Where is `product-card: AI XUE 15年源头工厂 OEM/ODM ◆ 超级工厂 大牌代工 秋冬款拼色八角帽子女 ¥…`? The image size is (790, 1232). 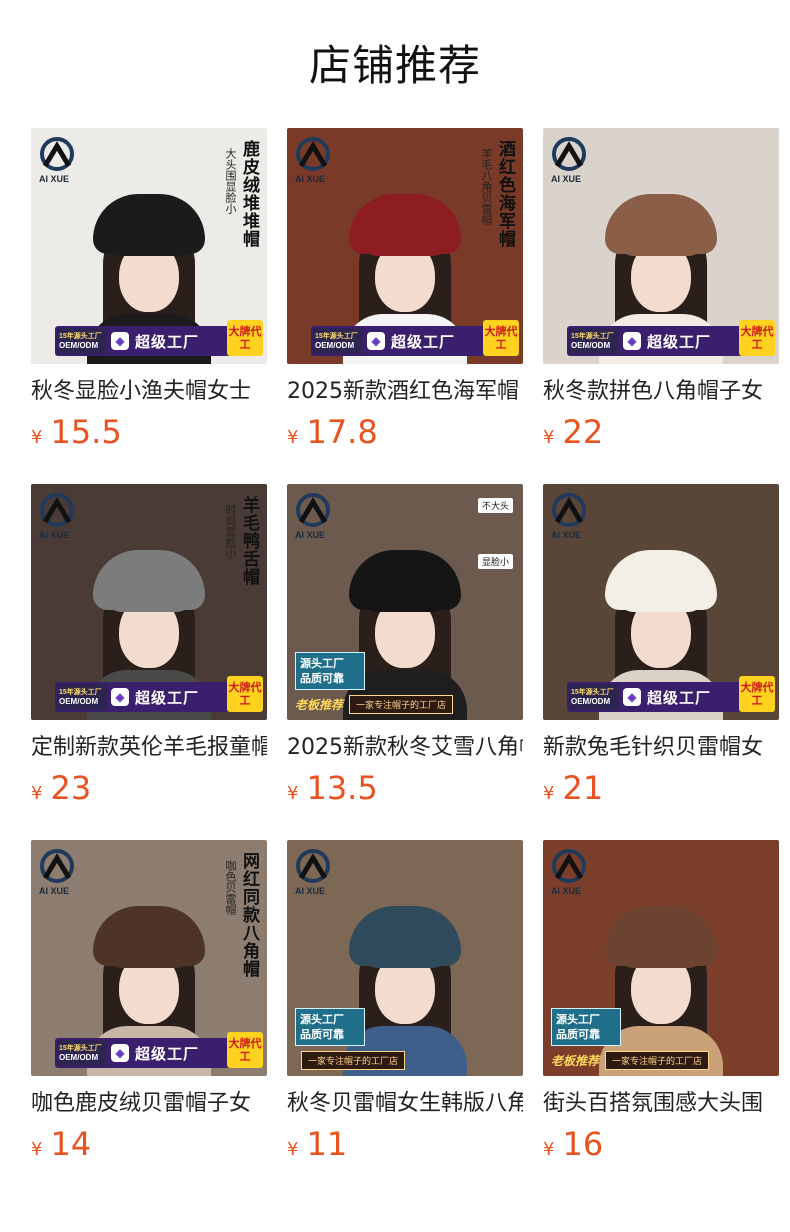
product-card: AI XUE 15年源头工厂 OEM/ODM ◆ 超级工厂 大牌代工 秋冬款拼色八角帽子女 ¥… is located at coordinates (661, 290).